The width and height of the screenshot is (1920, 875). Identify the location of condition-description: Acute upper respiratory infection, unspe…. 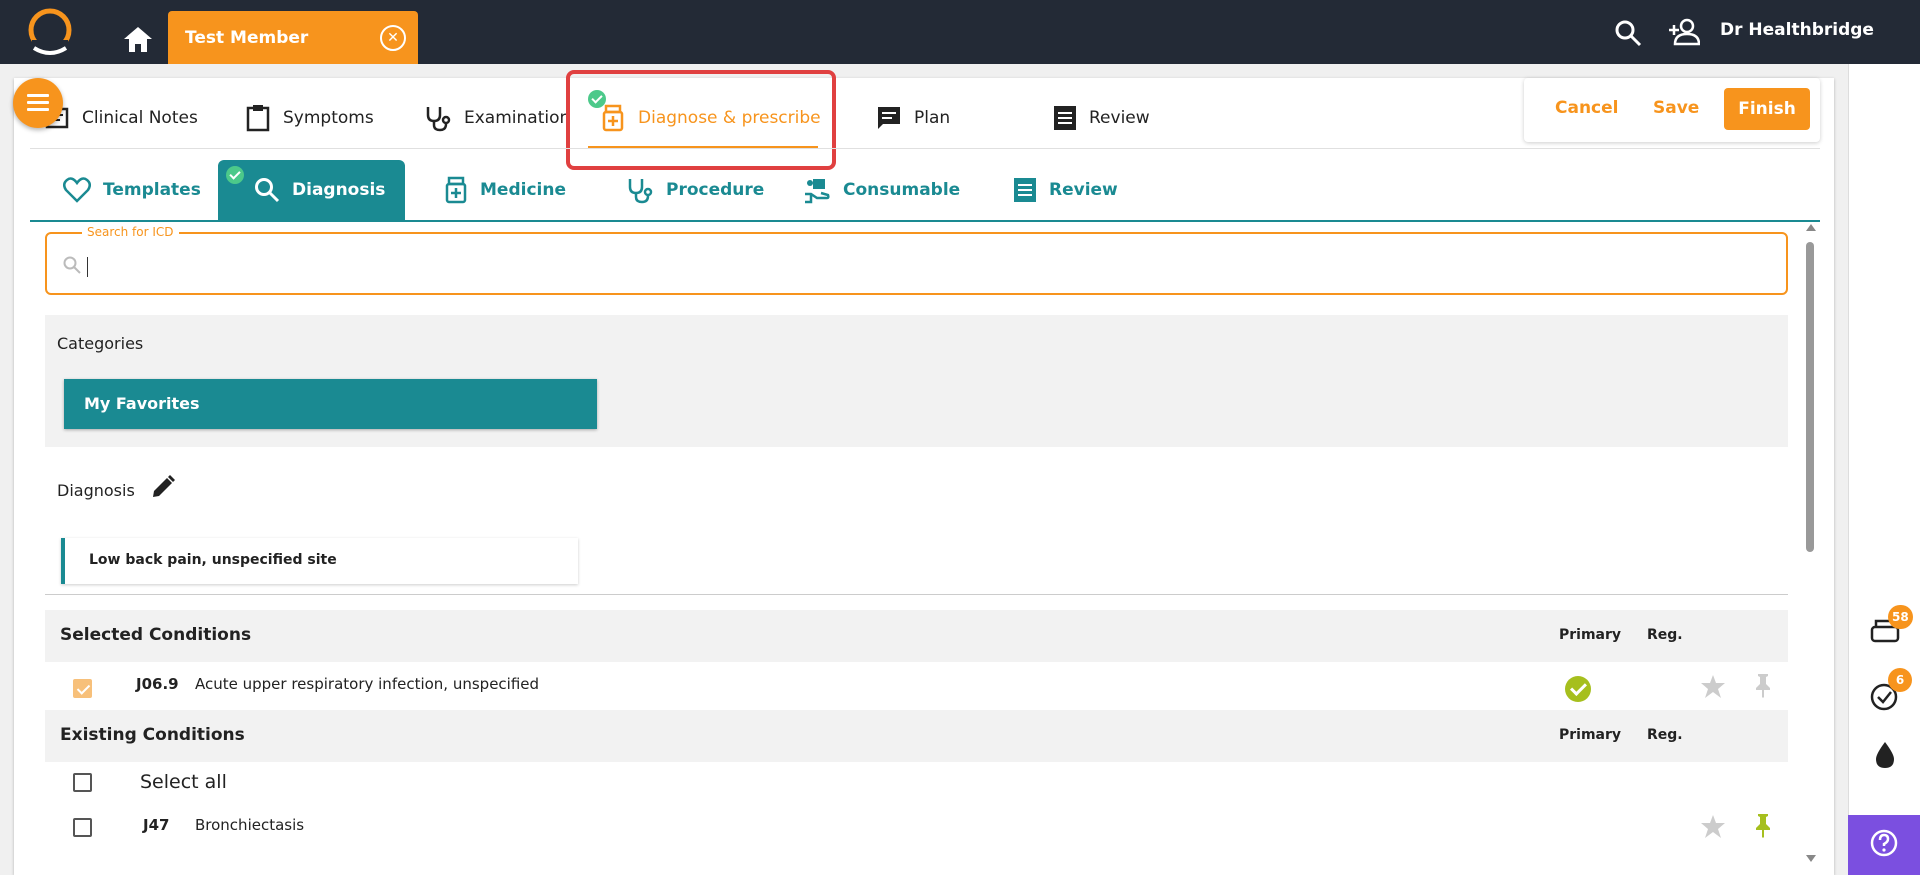
(367, 684).